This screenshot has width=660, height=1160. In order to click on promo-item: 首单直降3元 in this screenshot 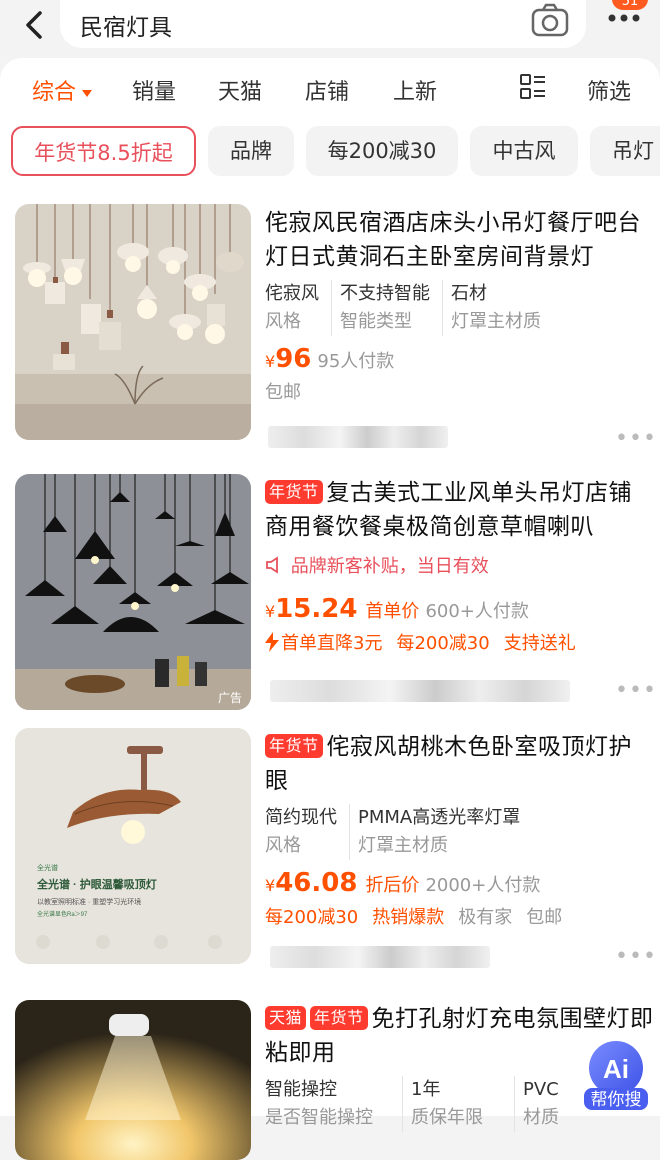, I will do `click(332, 643)`.